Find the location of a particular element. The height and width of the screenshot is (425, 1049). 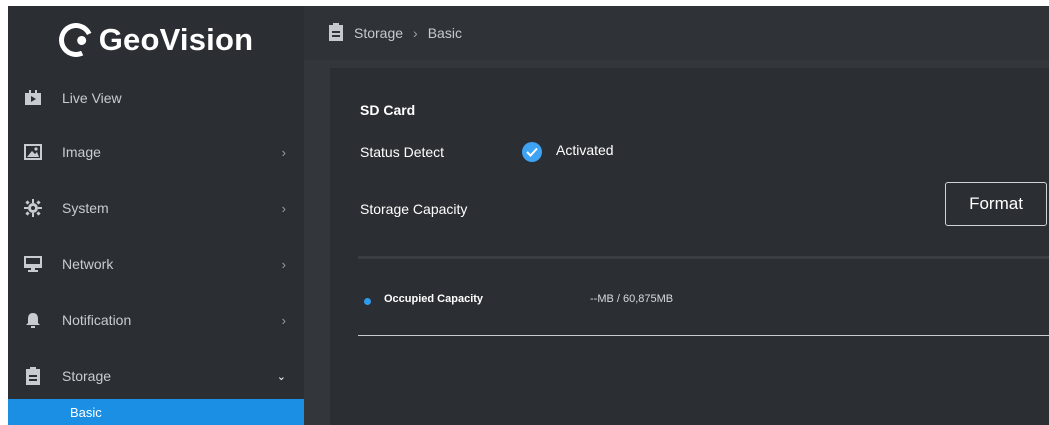

divider is located at coordinates (703, 335).